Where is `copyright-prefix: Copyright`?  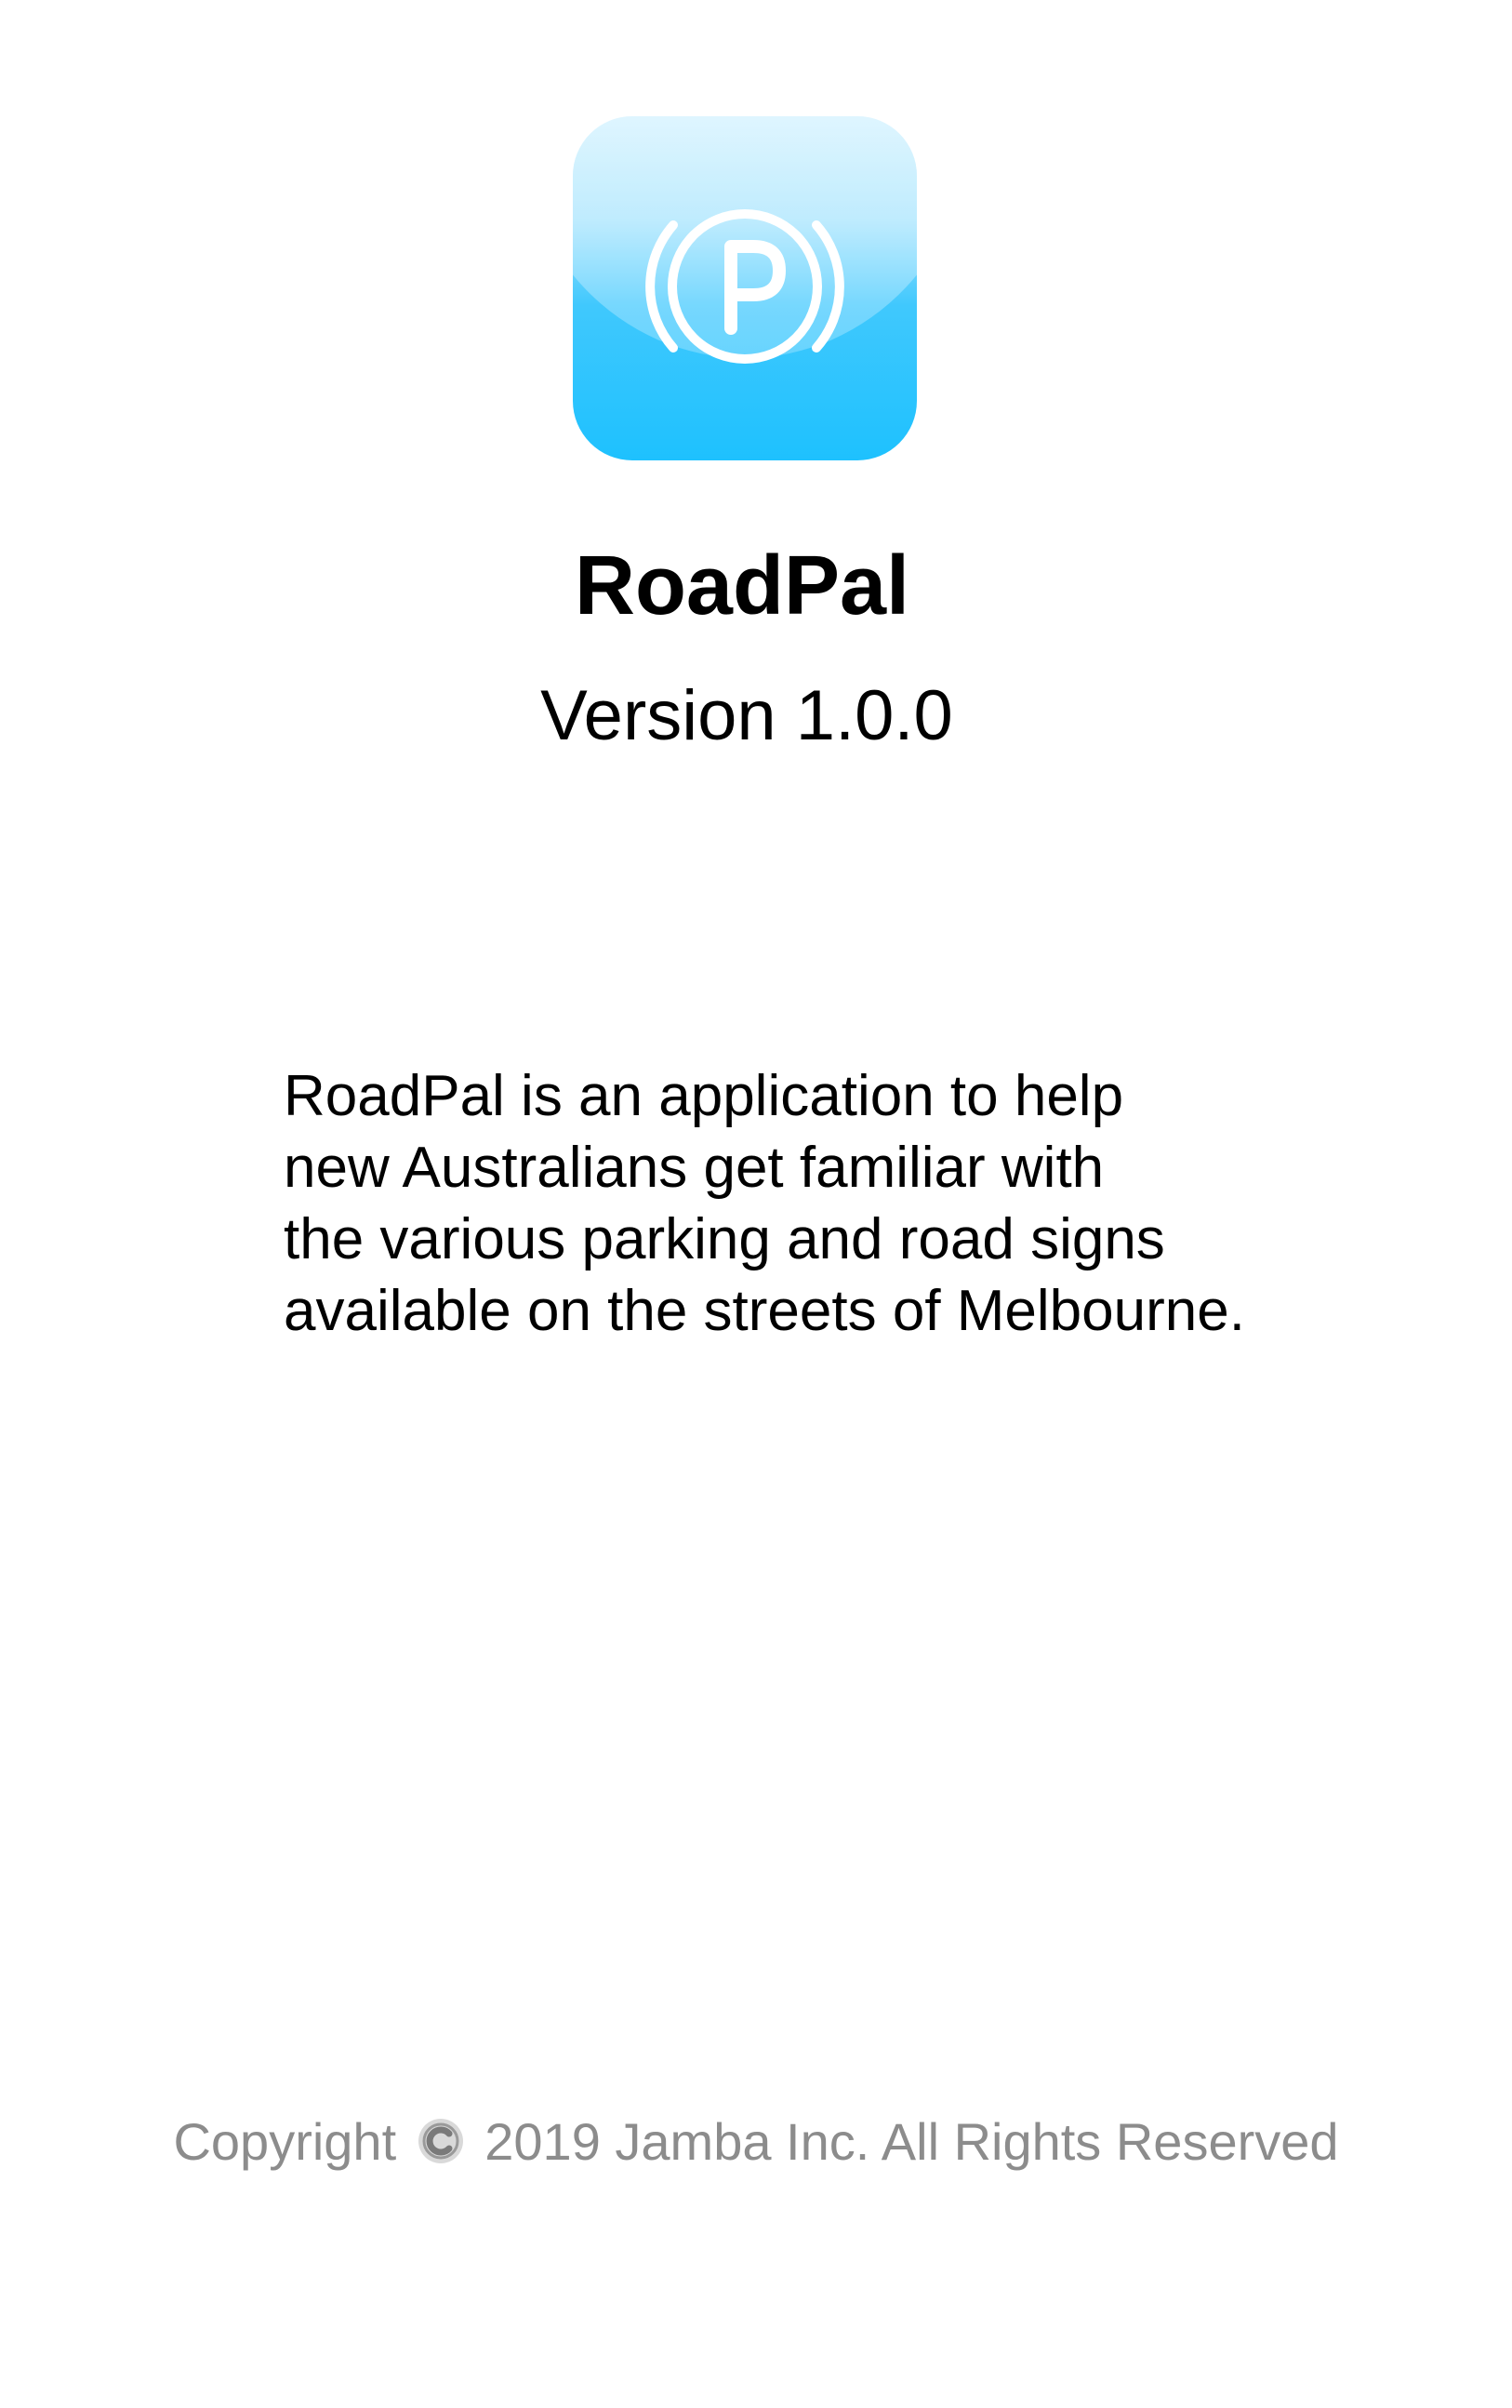
copyright-prefix: Copyright is located at coordinates (285, 2141).